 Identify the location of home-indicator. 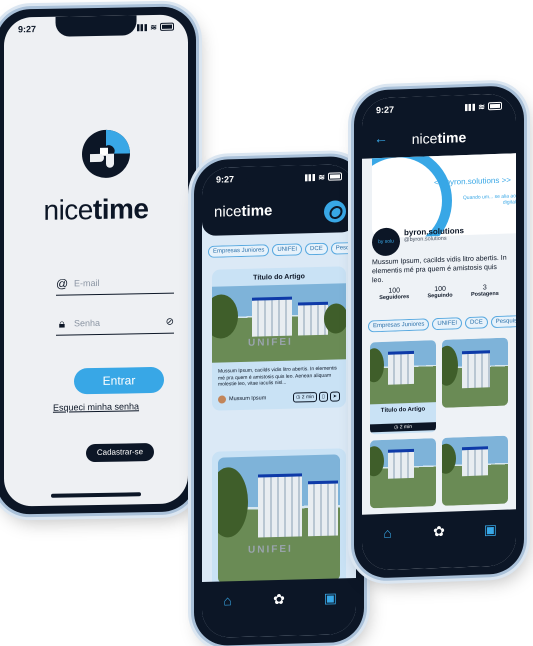
(96, 495).